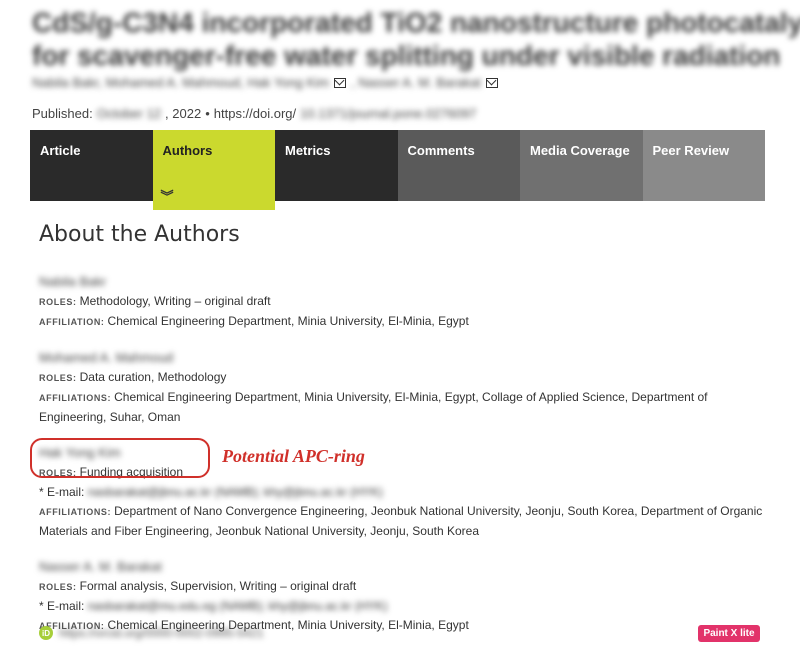 This screenshot has width=800, height=654. Describe the element at coordinates (213, 170) in the screenshot. I see `tab-authors: Authors ︾` at that location.